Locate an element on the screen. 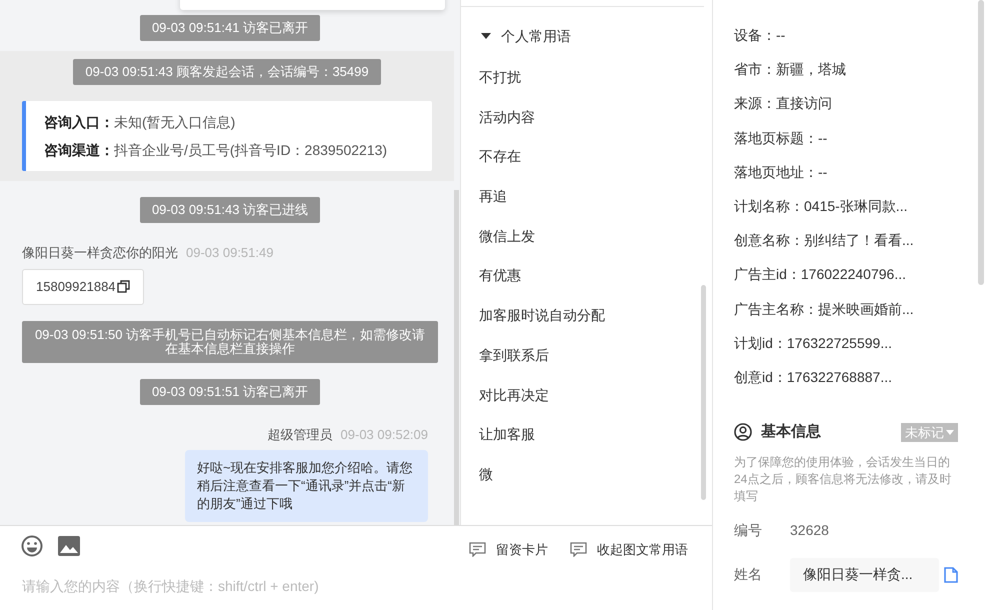 The image size is (992, 610). phrase-item: 再追 is located at coordinates (586, 206).